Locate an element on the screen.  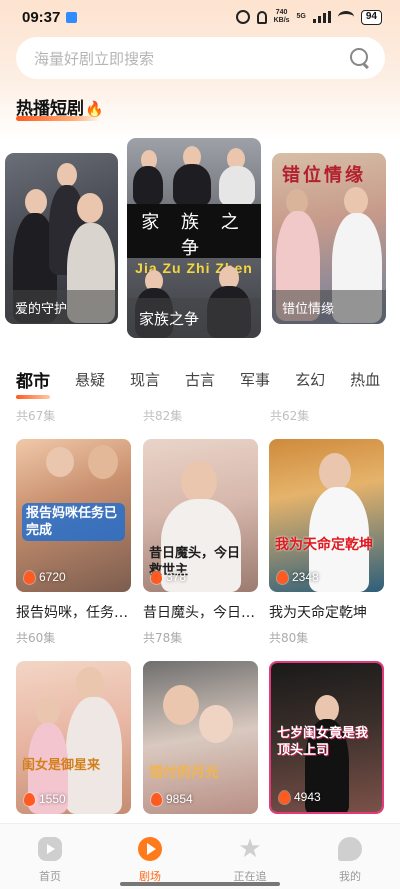
alarm-icon is located at coordinates (242, 17).